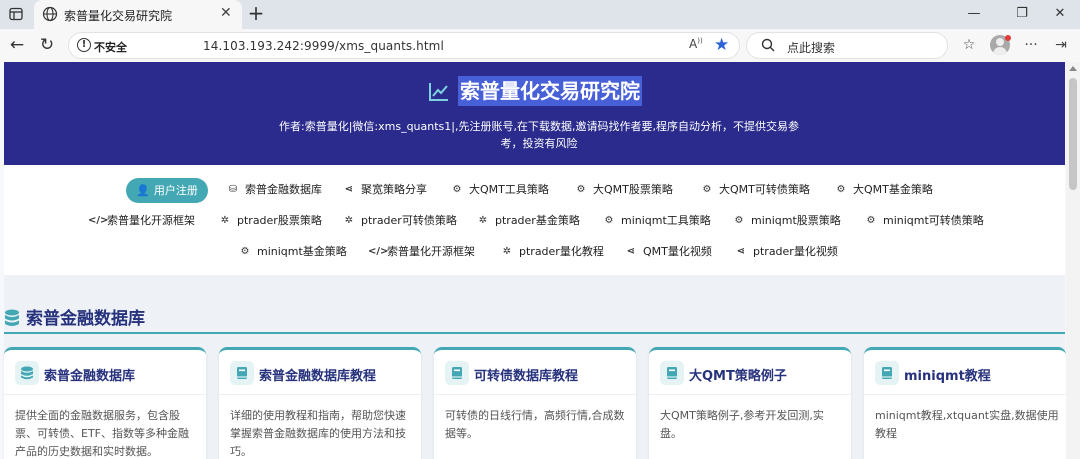 This screenshot has height=459, width=1080. Describe the element at coordinates (50, 14) in the screenshot. I see `globe-icon` at that location.